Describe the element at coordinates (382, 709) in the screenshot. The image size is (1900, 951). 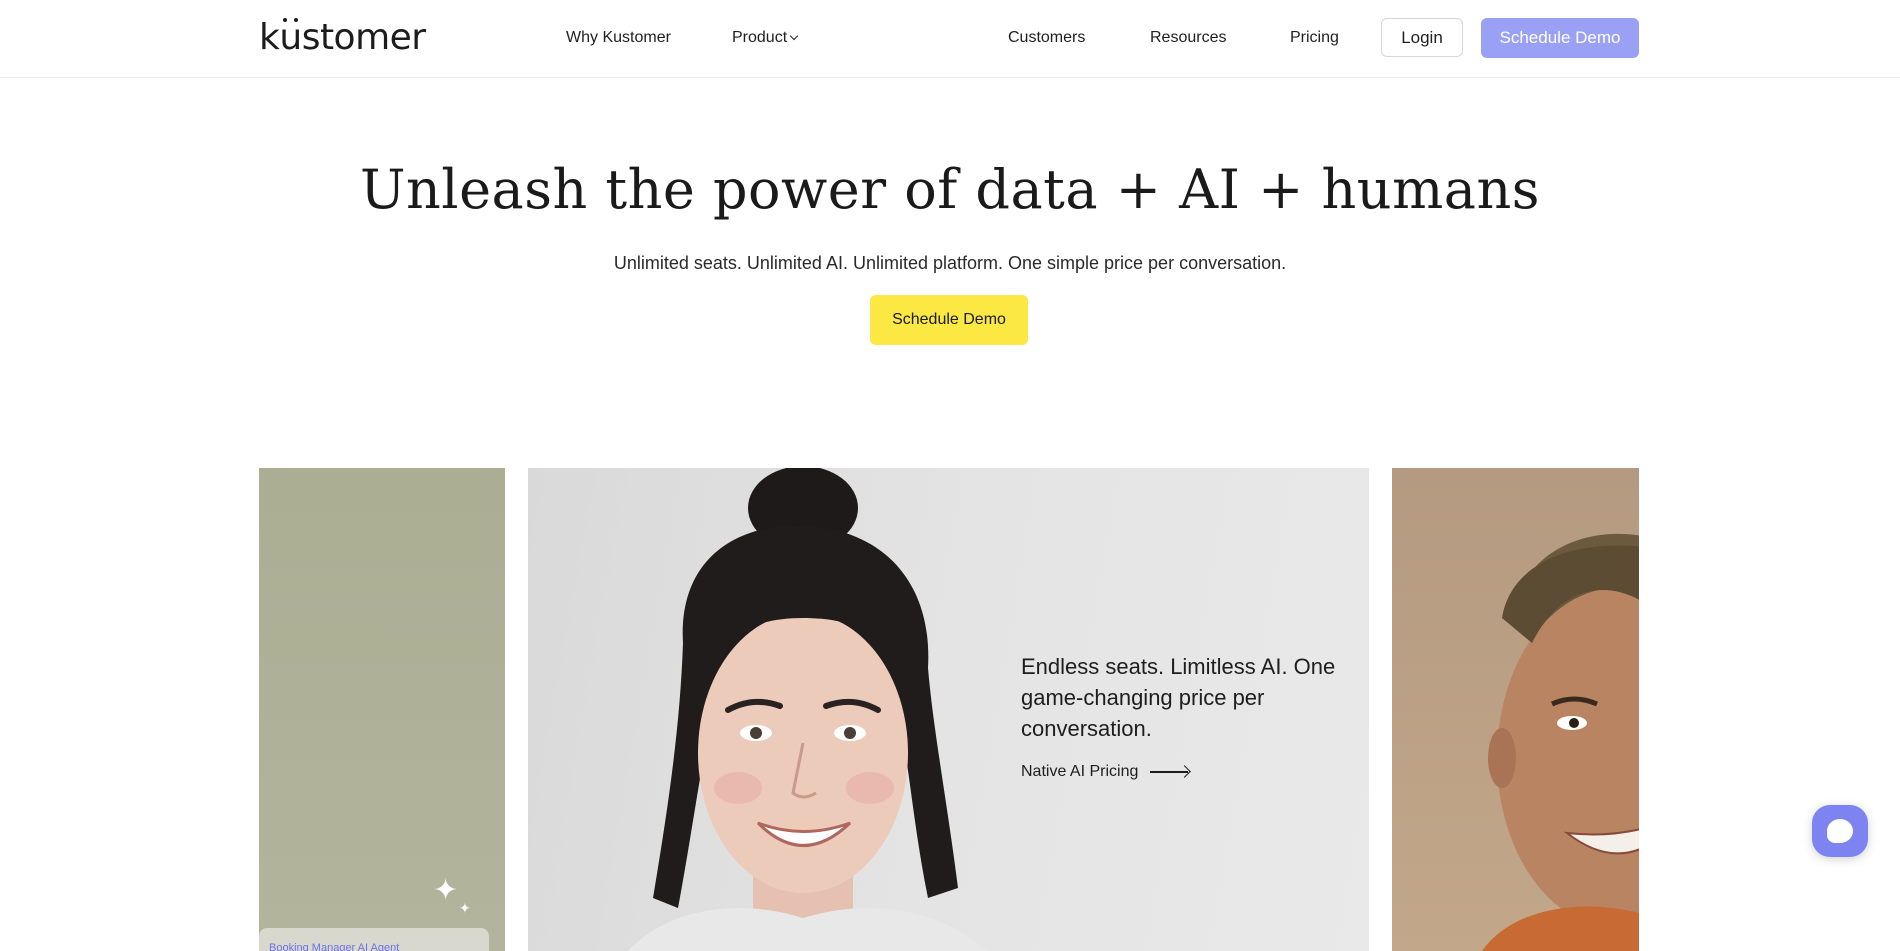
I see `carousel-card-left: ✦ ✦ Booking Manager AI Agent` at that location.